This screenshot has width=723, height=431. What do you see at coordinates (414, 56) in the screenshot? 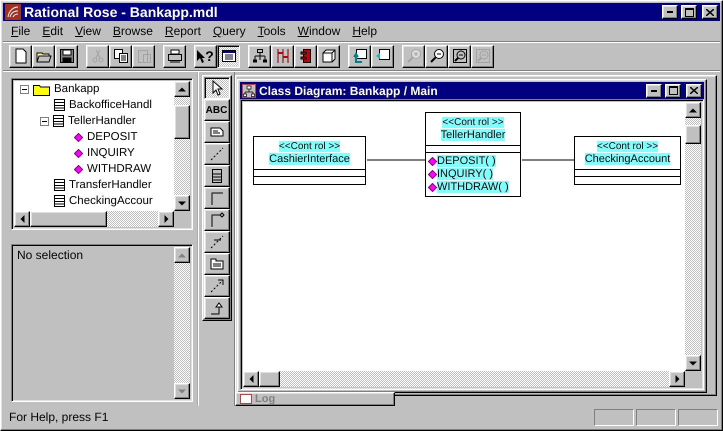
I see `zoom-in-icon` at bounding box center [414, 56].